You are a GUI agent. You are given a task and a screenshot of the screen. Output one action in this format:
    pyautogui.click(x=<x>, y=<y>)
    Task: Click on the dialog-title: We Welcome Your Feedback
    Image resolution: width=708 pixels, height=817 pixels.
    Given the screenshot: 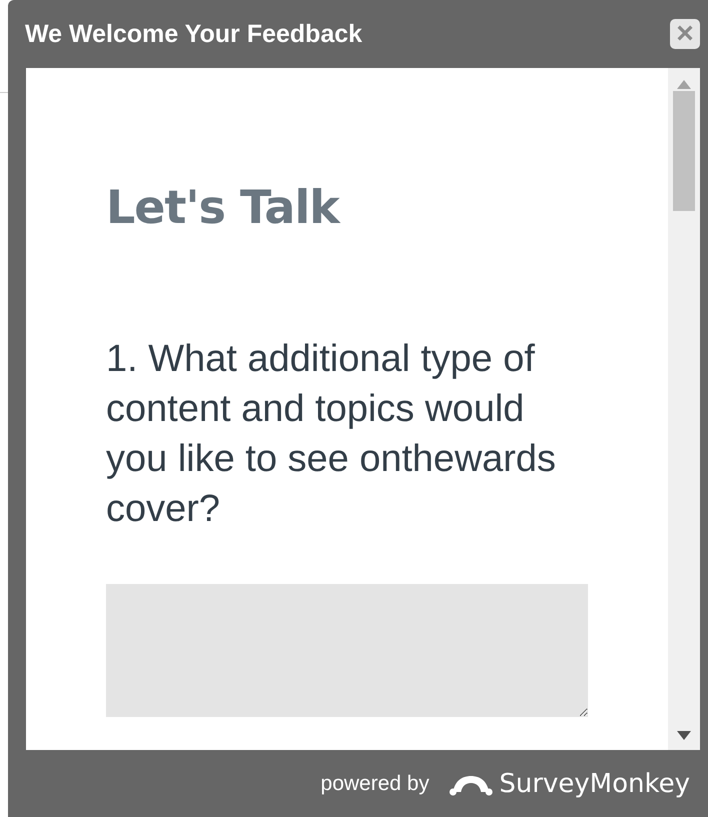 What is the action you would take?
    pyautogui.click(x=193, y=34)
    